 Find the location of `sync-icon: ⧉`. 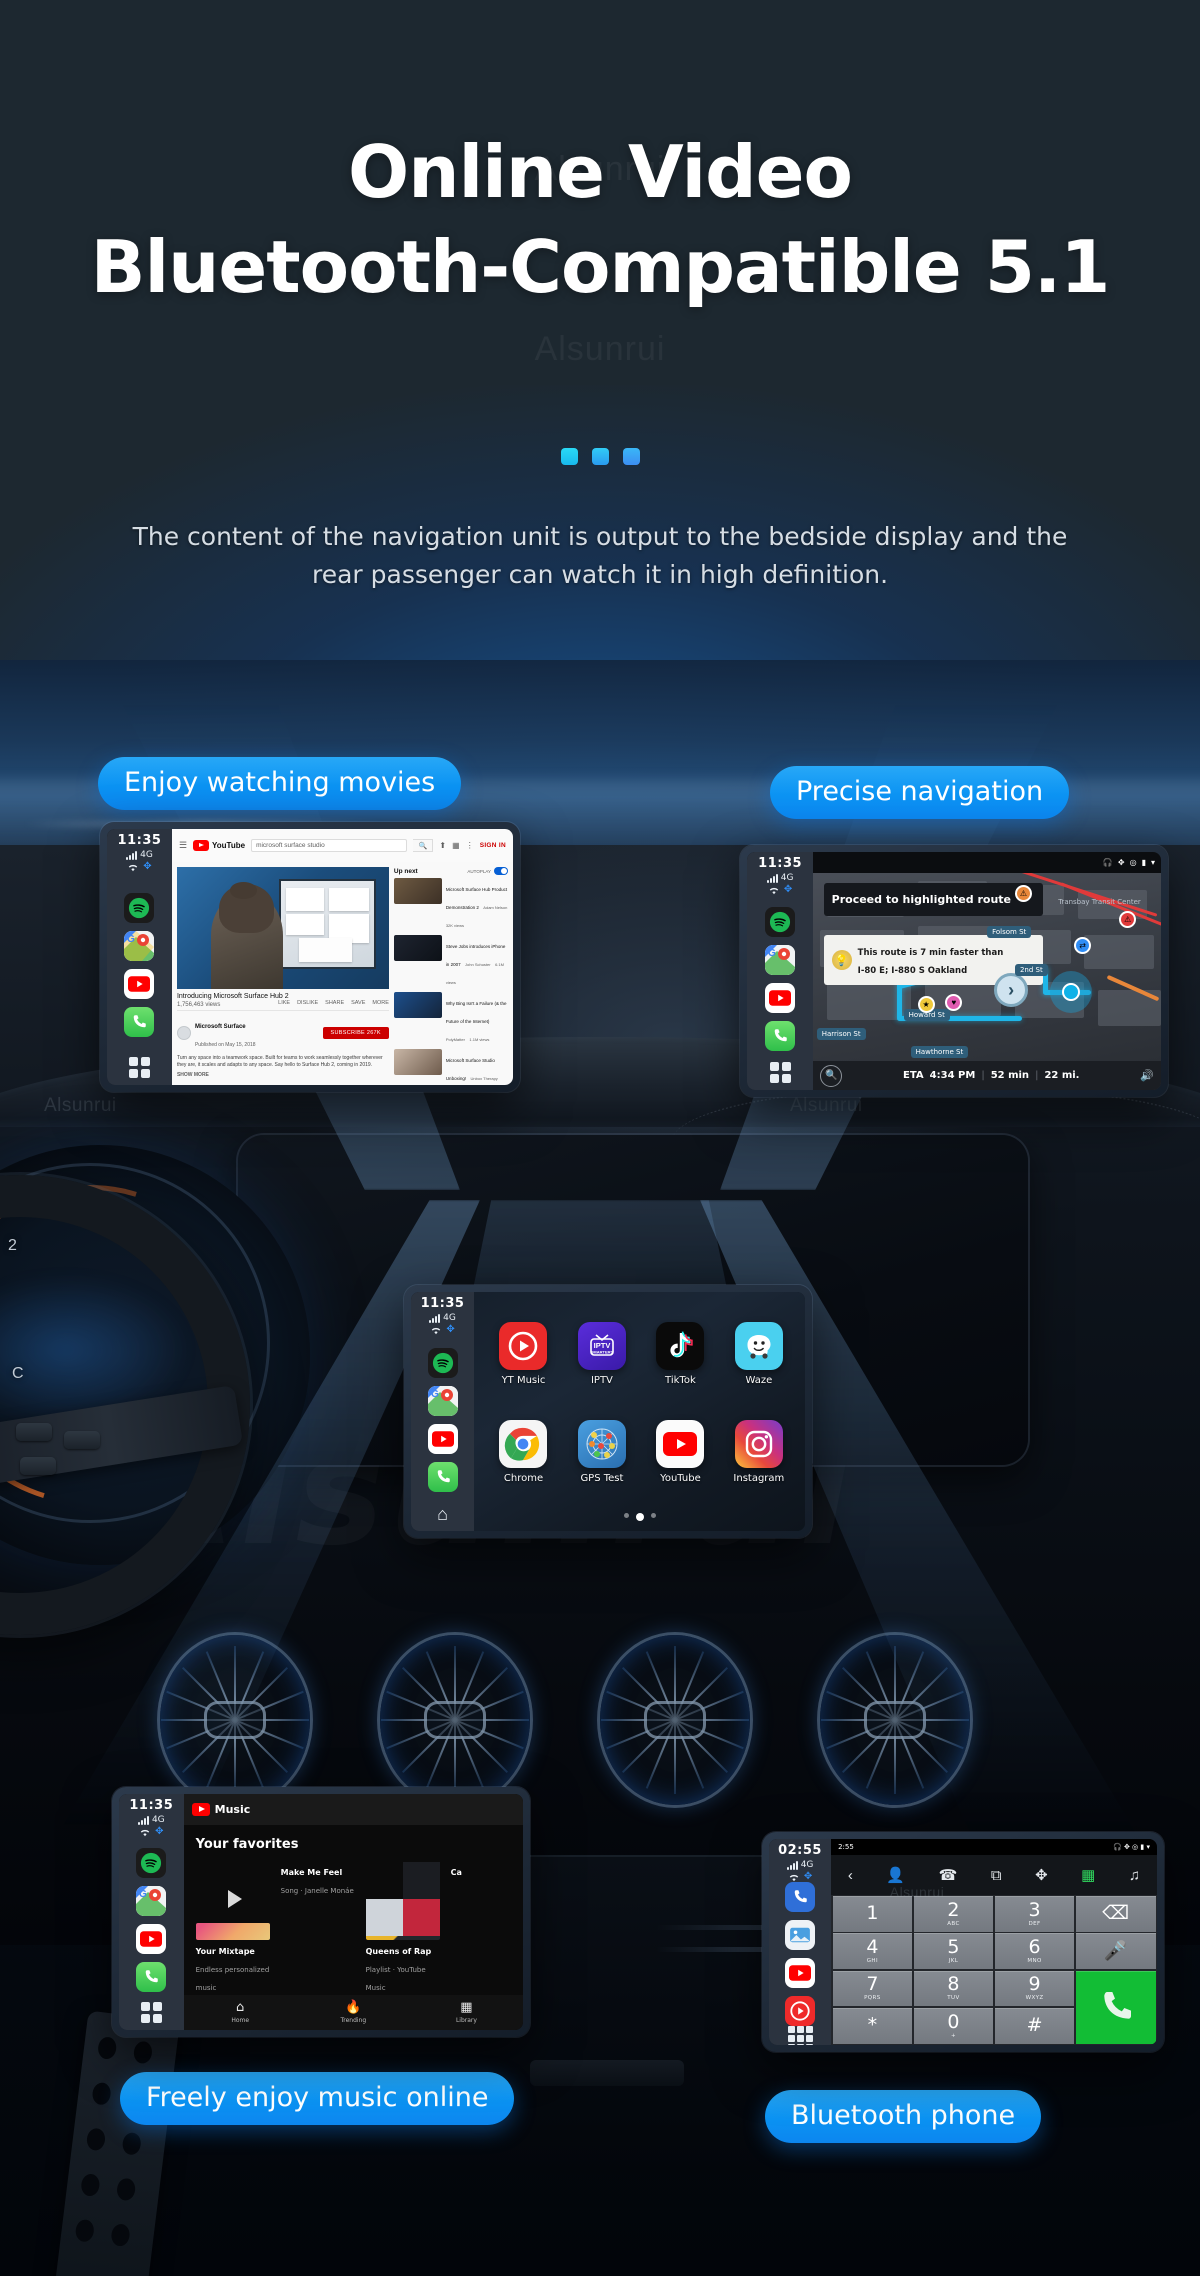

sync-icon: ⧉ is located at coordinates (996, 1875).